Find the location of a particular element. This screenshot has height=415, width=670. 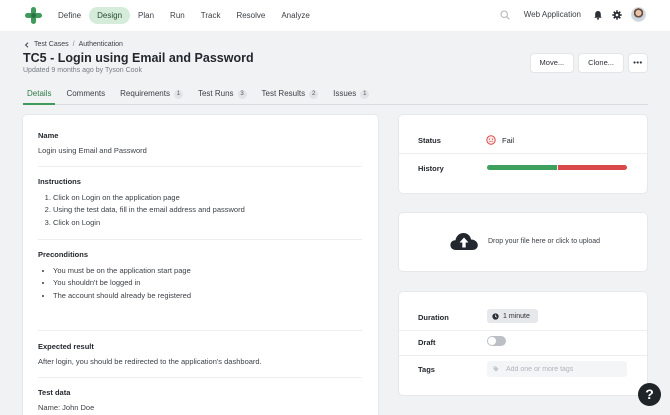

history-fail-segment is located at coordinates (592, 167).